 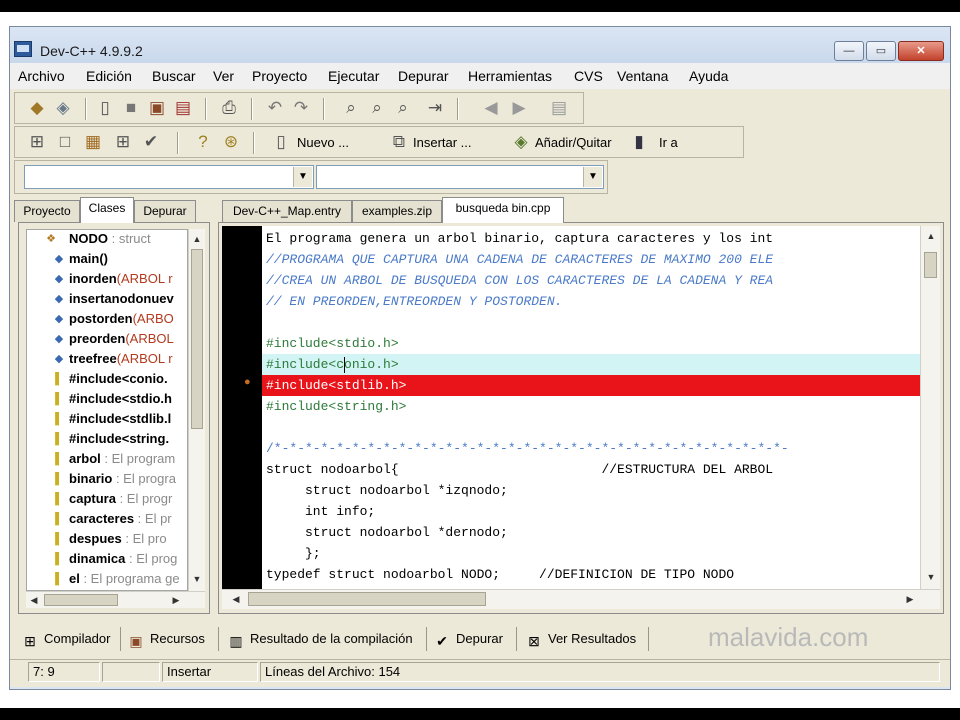 What do you see at coordinates (37, 142) in the screenshot?
I see `compile-icon: ⊞` at bounding box center [37, 142].